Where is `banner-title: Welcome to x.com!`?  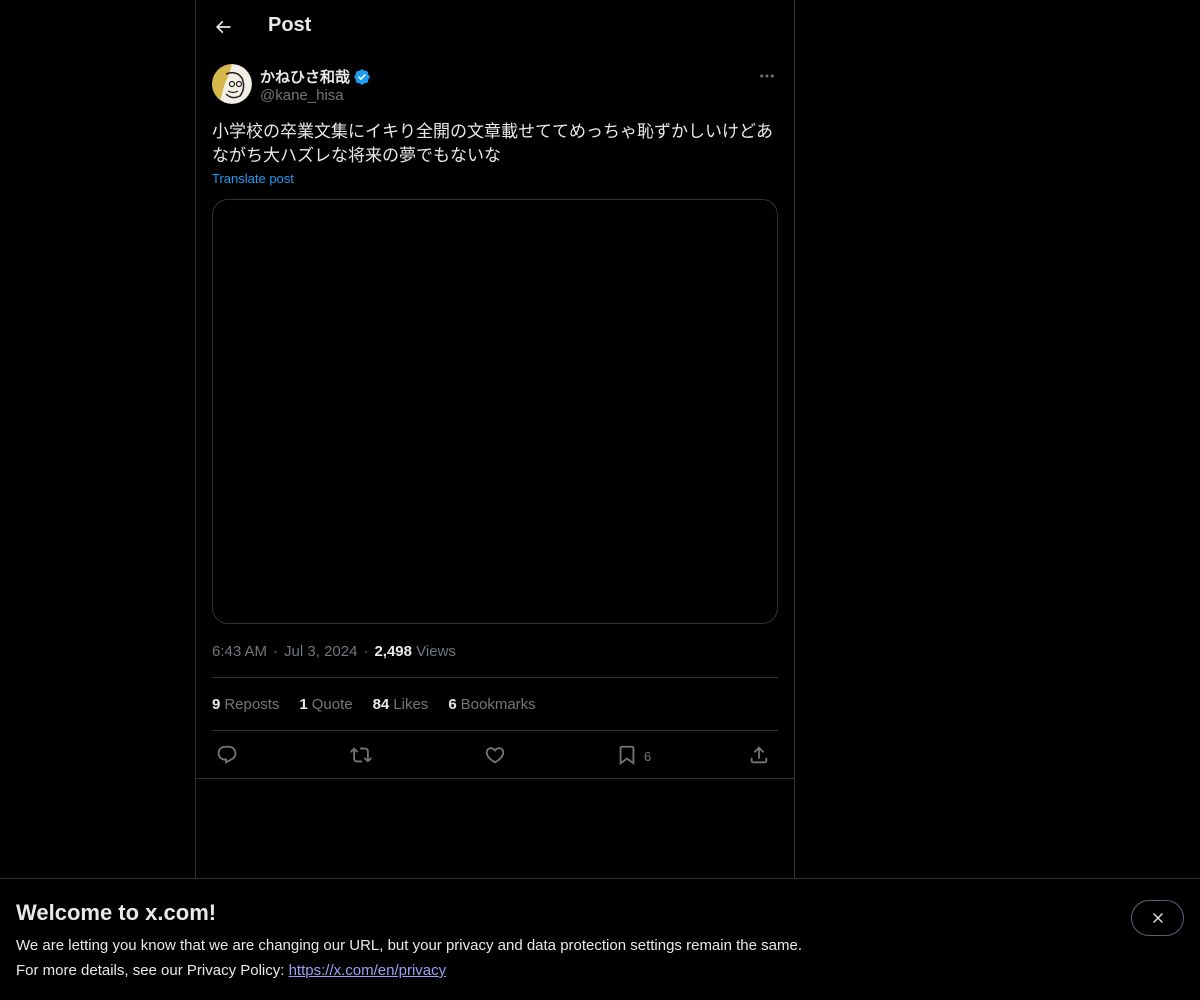
banner-title: Welcome to x.com! is located at coordinates (116, 912).